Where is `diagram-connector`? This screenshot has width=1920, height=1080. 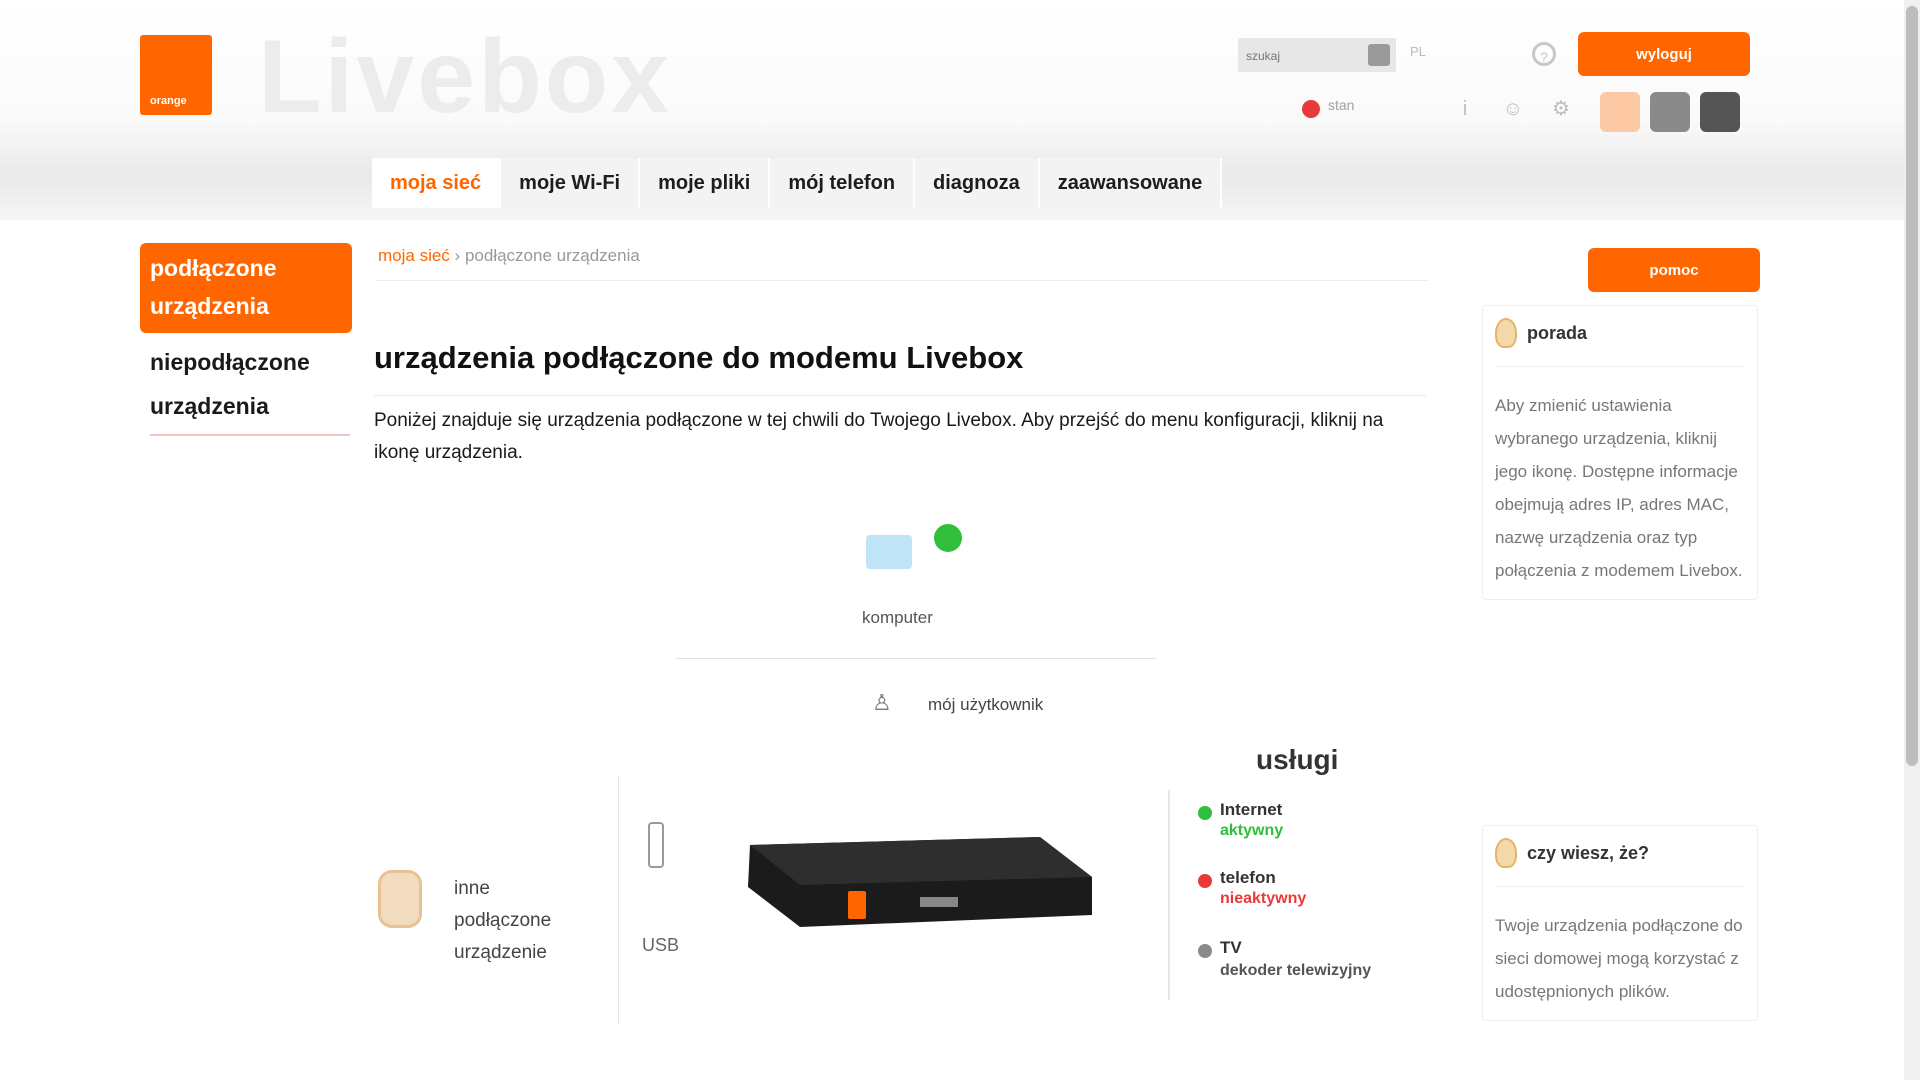 diagram-connector is located at coordinates (618, 900).